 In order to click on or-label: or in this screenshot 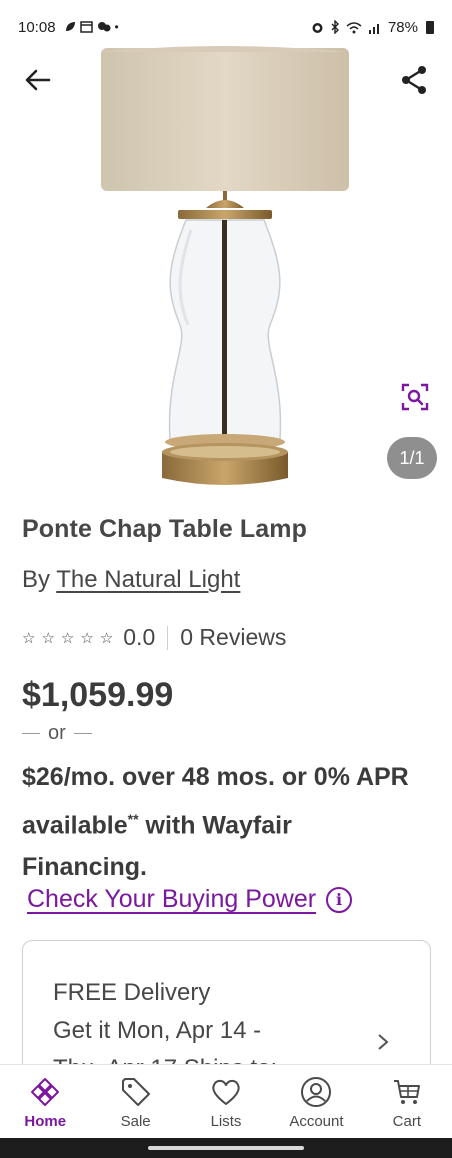, I will do `click(57, 733)`.